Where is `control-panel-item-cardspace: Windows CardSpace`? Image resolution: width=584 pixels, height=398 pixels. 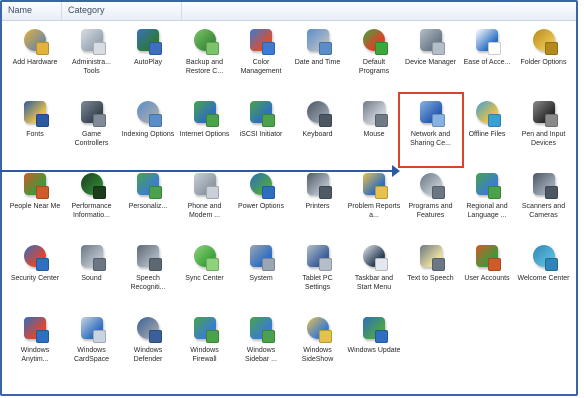
control-panel-item-cardspace: Windows CardSpace is located at coordinates (92, 348).